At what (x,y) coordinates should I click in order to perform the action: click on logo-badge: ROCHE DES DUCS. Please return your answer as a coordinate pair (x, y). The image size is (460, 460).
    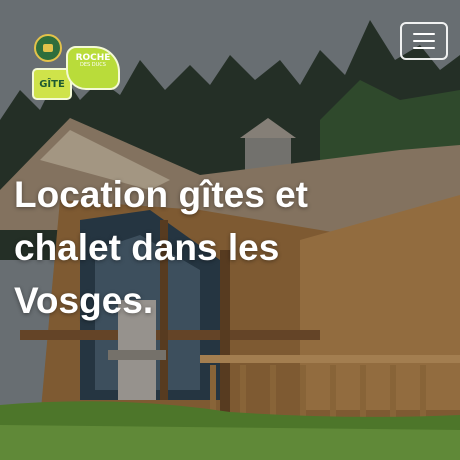
    Looking at the image, I should click on (93, 68).